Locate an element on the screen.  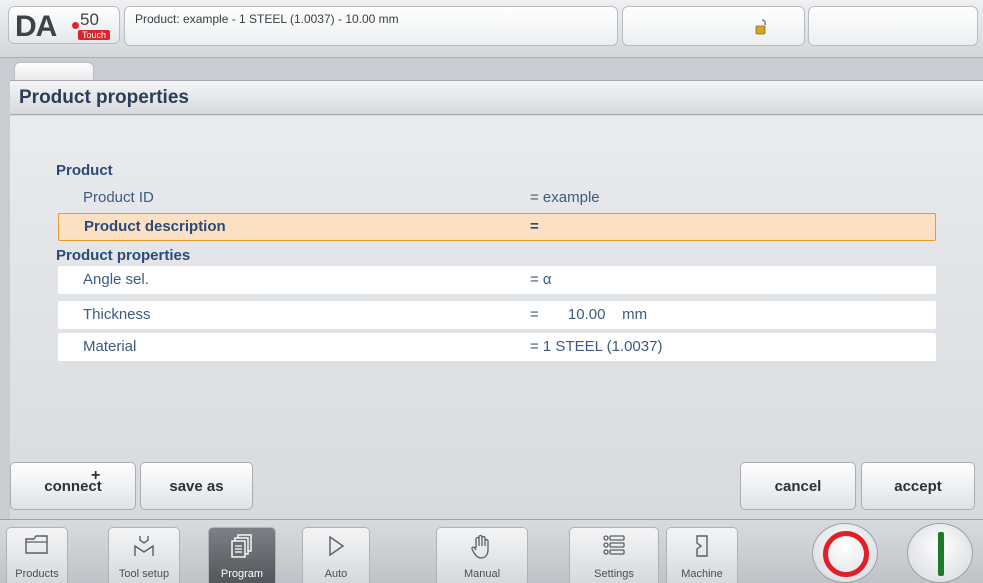
da50-logo: DA 50 Touch is located at coordinates (64, 25).